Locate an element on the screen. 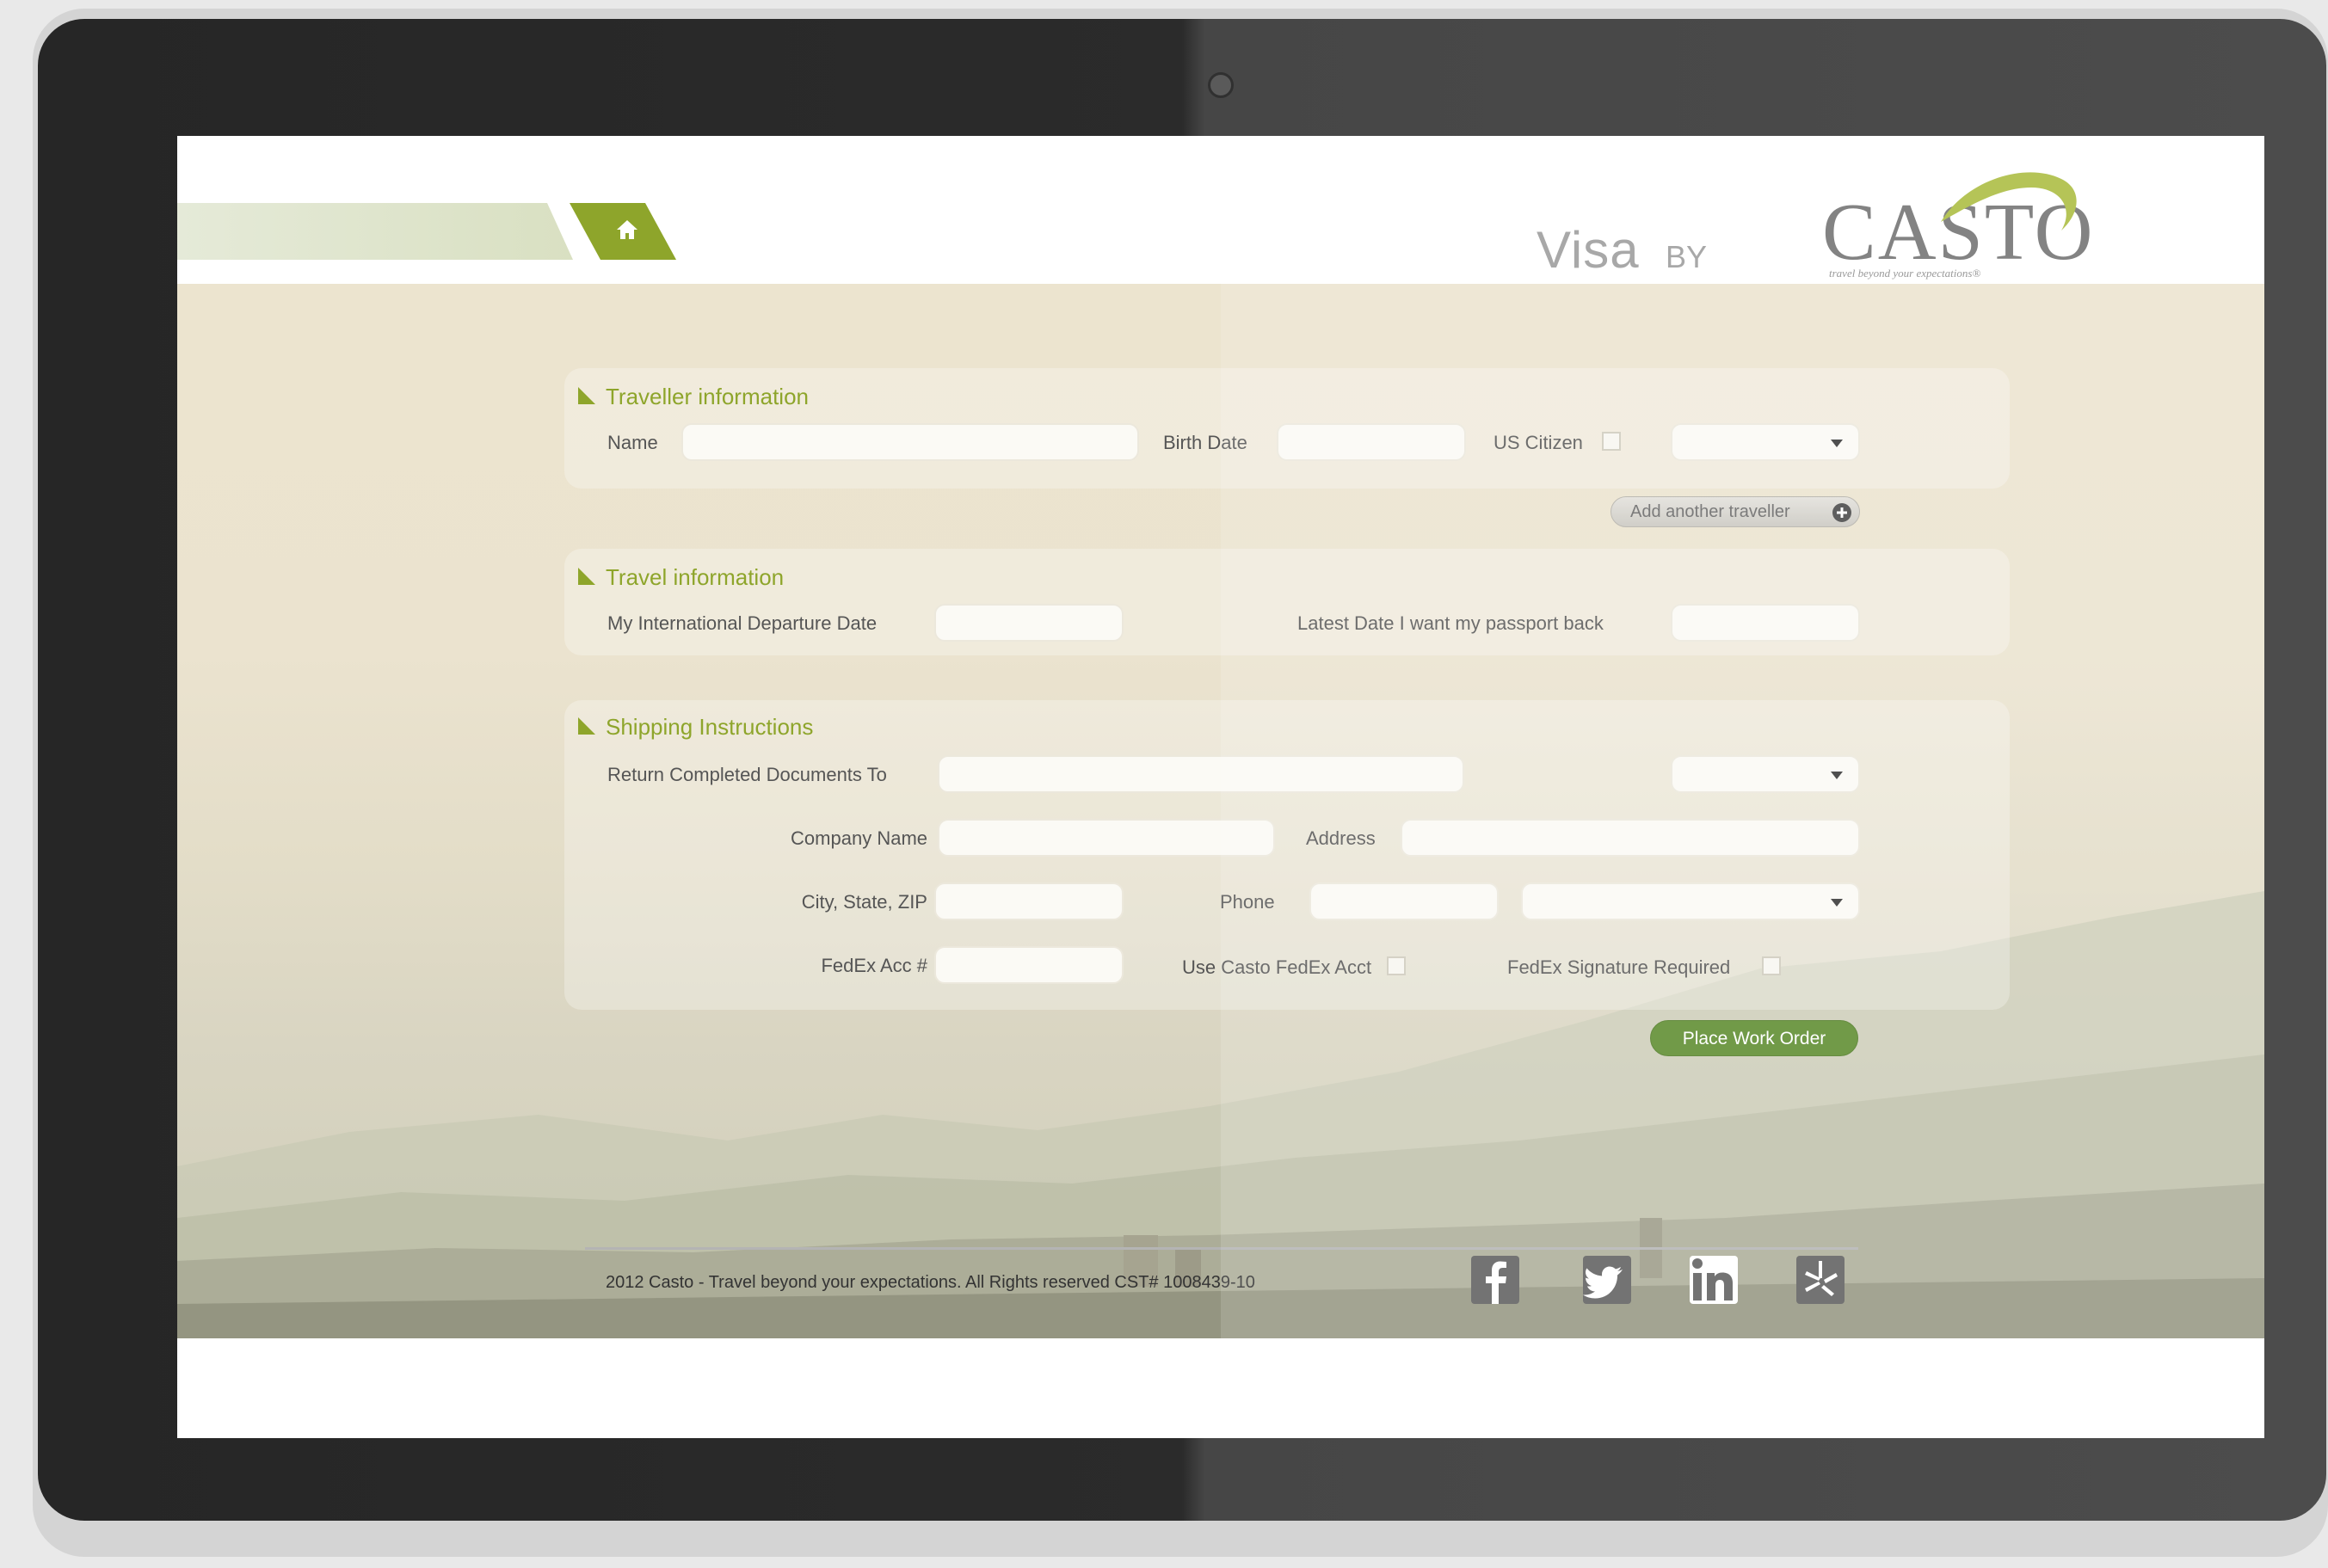 The image size is (2328, 1568). name-input is located at coordinates (910, 442).